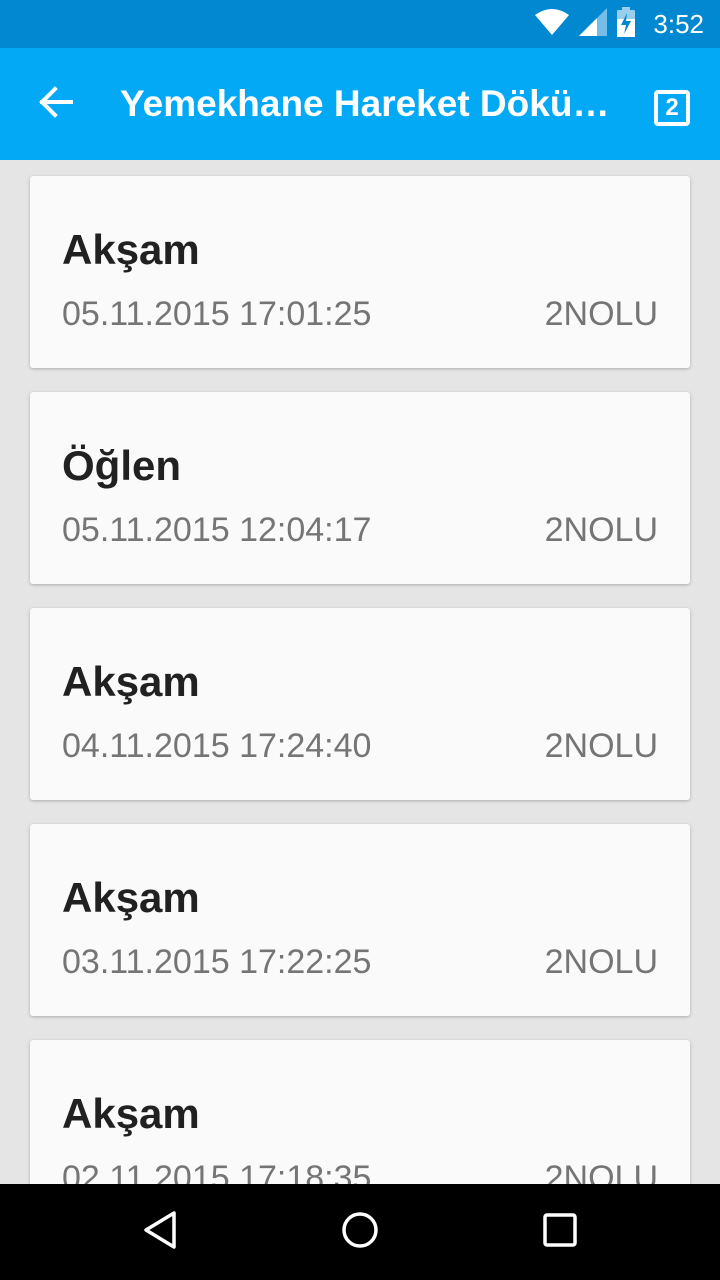 The width and height of the screenshot is (720, 1280). What do you see at coordinates (360, 272) in the screenshot?
I see `list-item: Akşam 05.11.2015 17:01:25 2NOLU` at bounding box center [360, 272].